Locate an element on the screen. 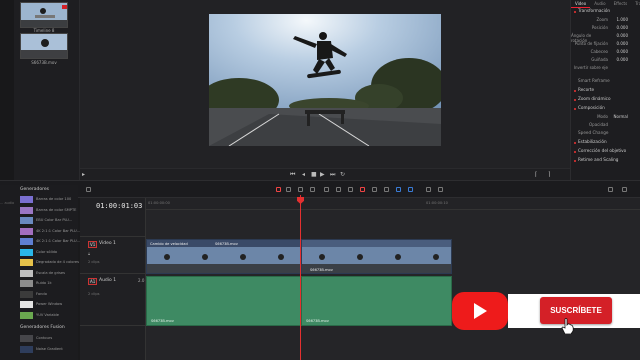  play-triangle-icon is located at coordinates (480, 311).